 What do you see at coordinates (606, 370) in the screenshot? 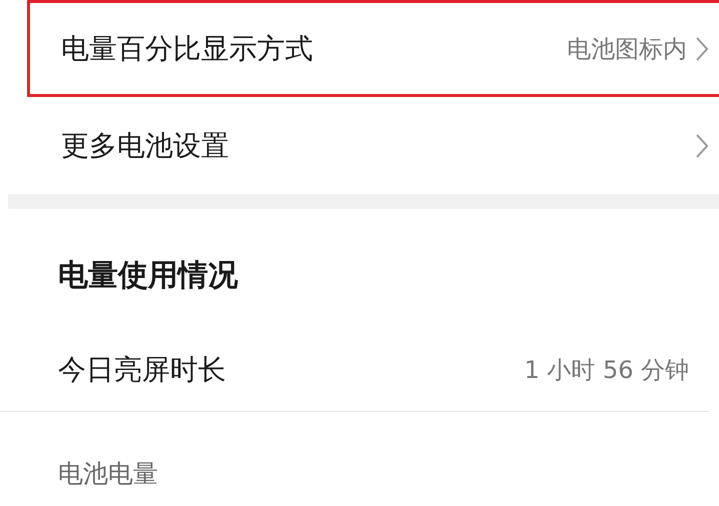
I see `row-value: 1 小时 56 分钟` at bounding box center [606, 370].